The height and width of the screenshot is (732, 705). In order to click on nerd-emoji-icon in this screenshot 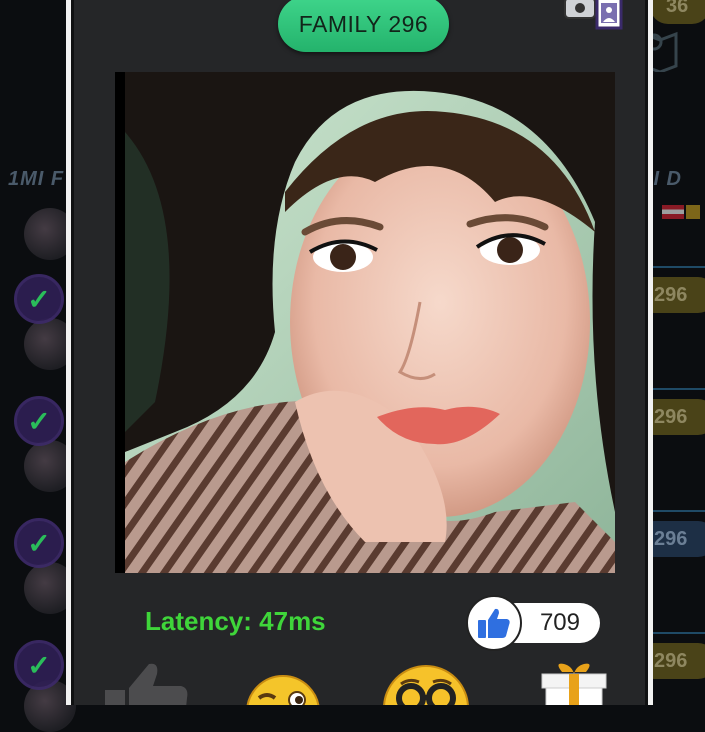, I will do `click(426, 683)`.